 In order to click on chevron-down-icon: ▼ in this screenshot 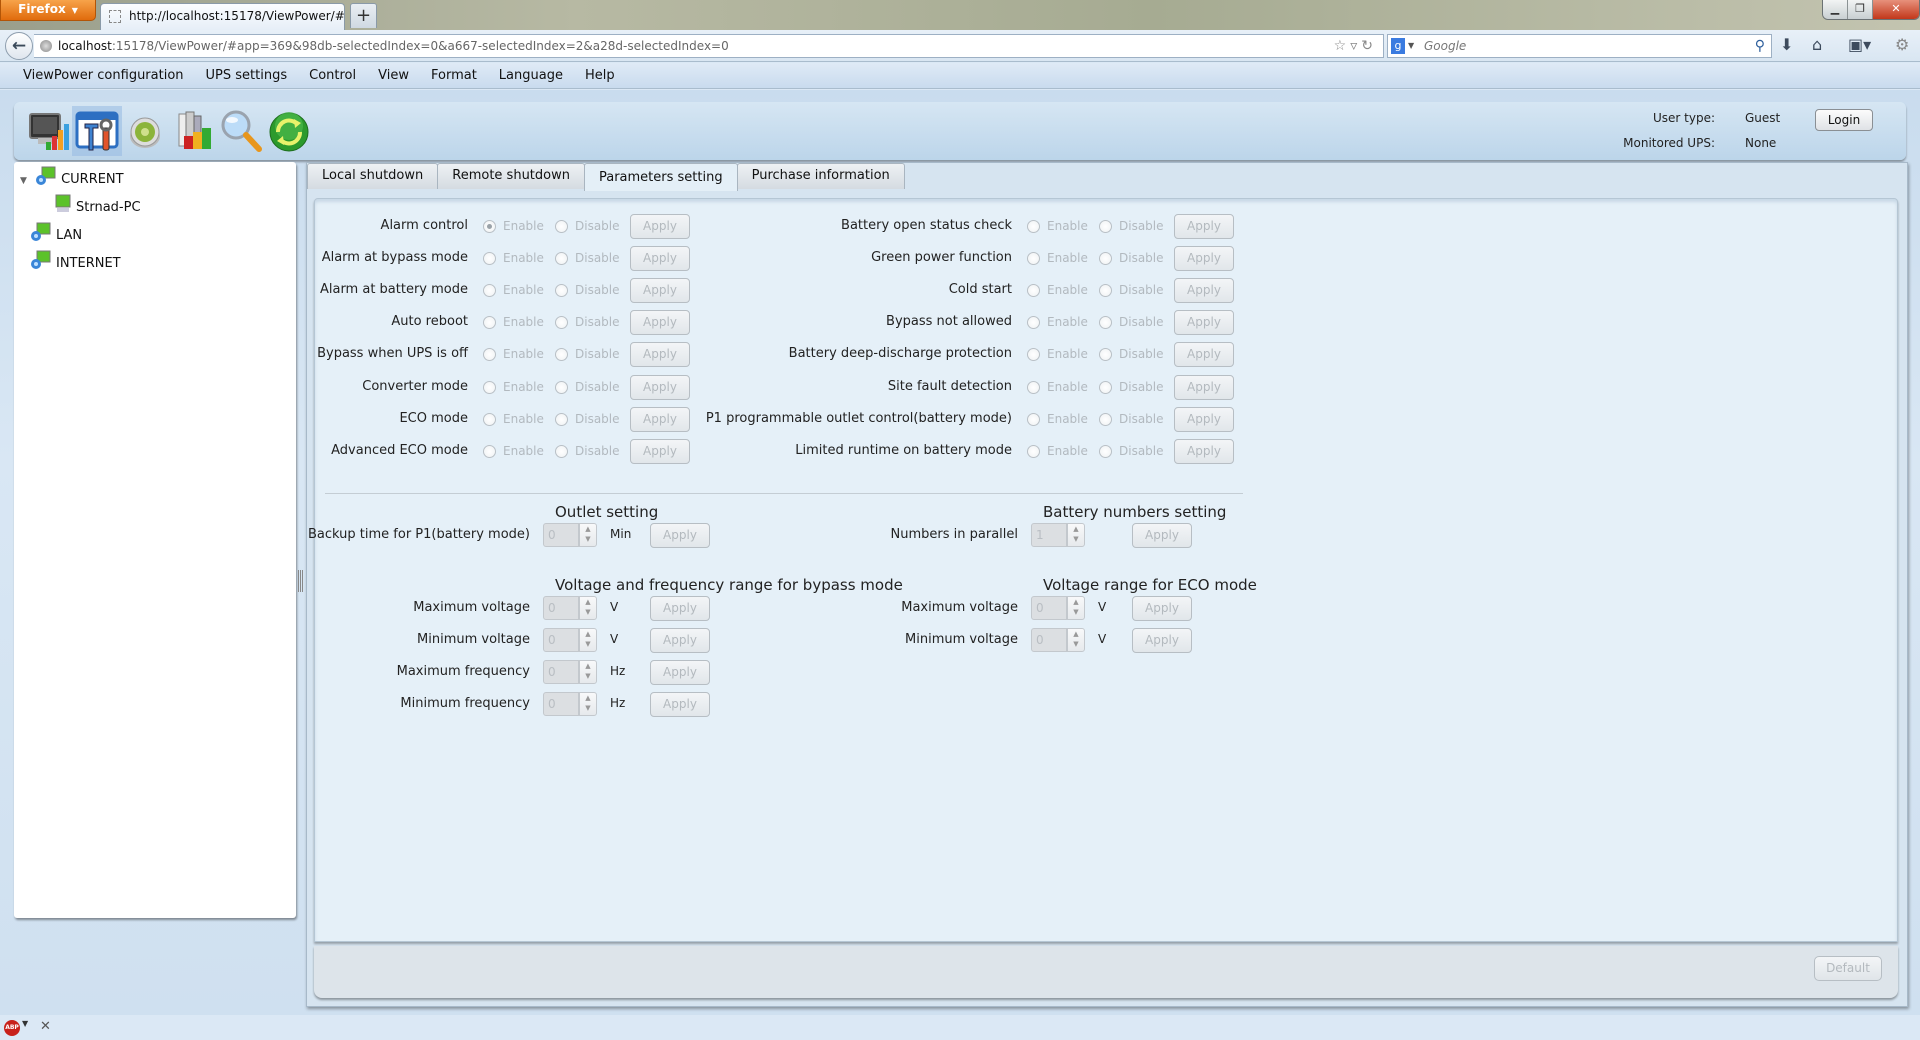, I will do `click(1411, 46)`.